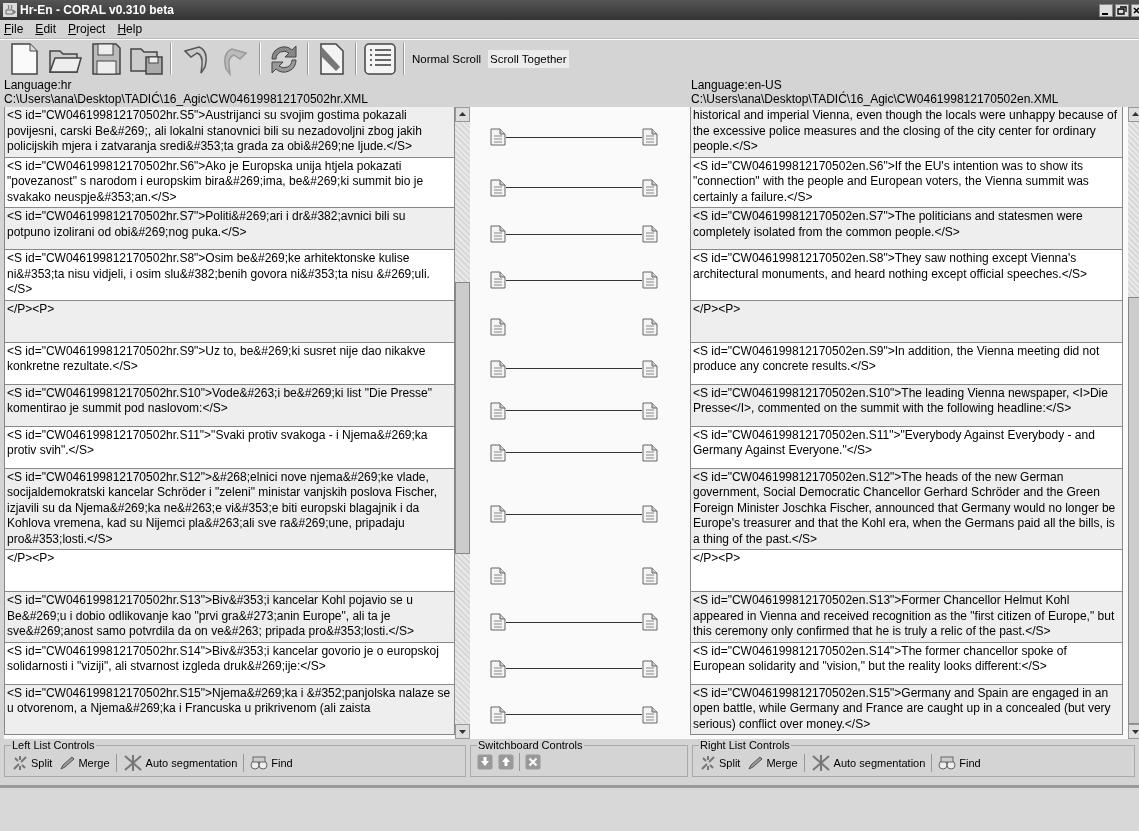 The width and height of the screenshot is (1139, 831). Describe the element at coordinates (906, 447) in the screenshot. I see `segment-cell: <S id="CW046199812170502en.S11">"Everybody Against Everybody - and Germany Against Everyone."</S>` at that location.